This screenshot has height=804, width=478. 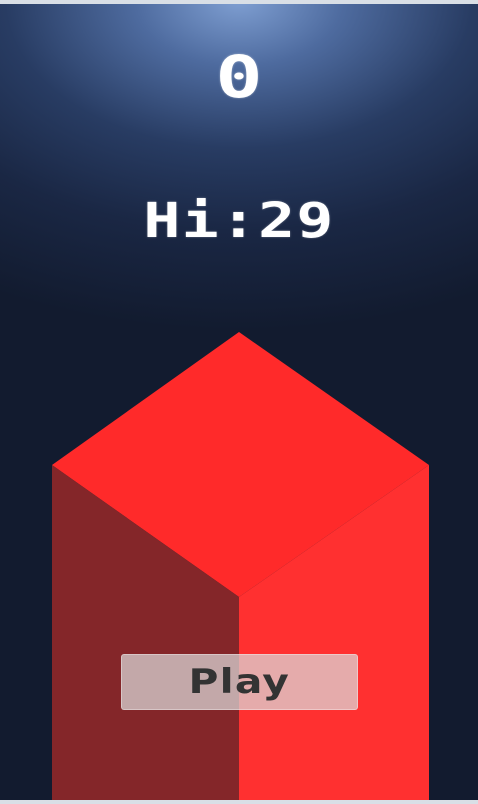 What do you see at coordinates (239, 802) in the screenshot?
I see `window-bottom-edge` at bounding box center [239, 802].